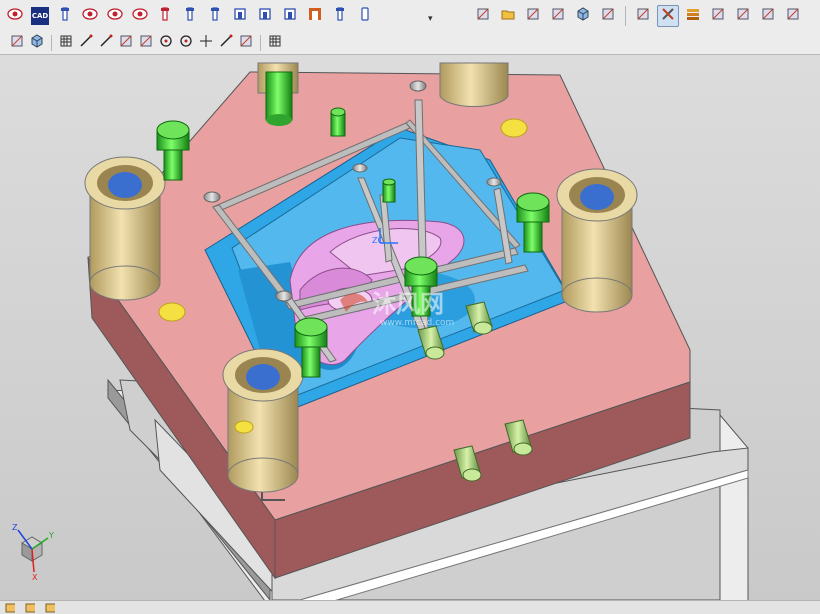  I want to click on block-button, so click(583, 16).